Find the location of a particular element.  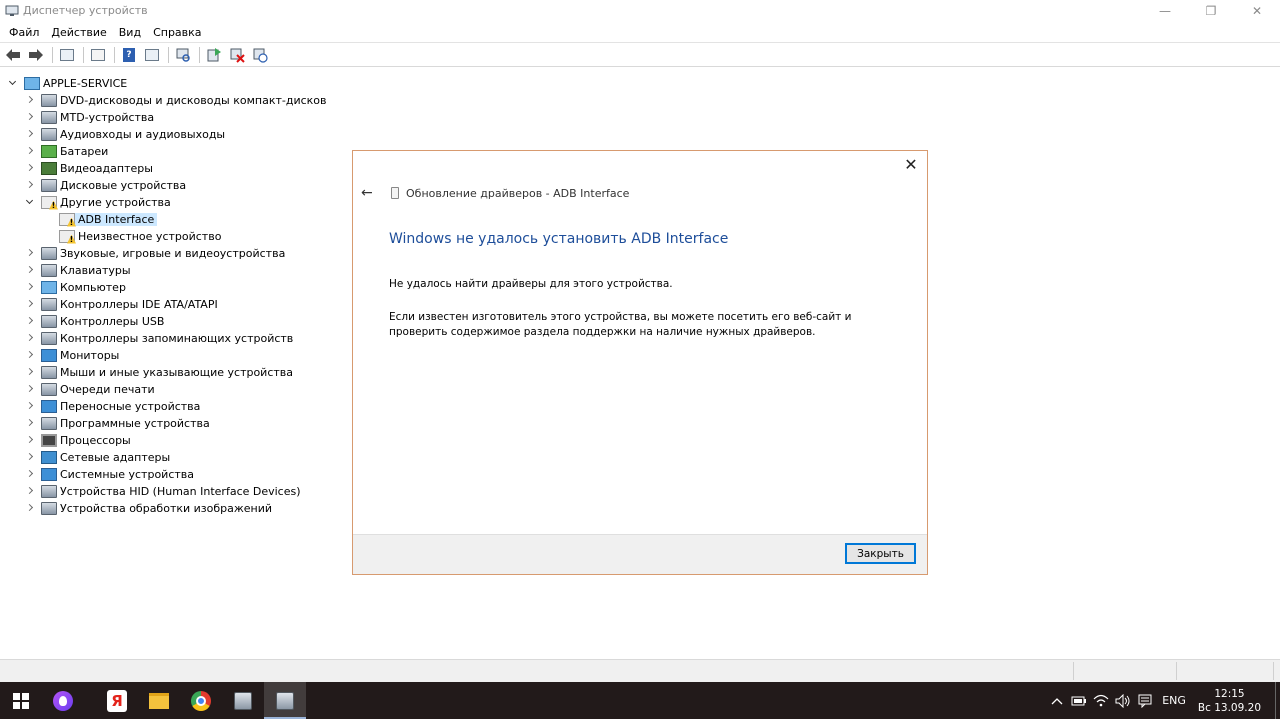

volume-icon is located at coordinates (1123, 700).